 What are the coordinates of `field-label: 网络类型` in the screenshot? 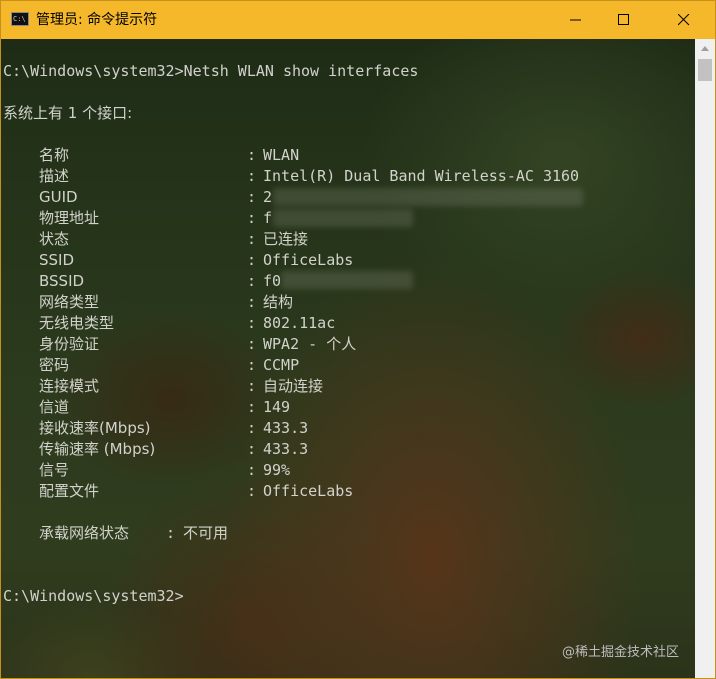 It's located at (69, 302).